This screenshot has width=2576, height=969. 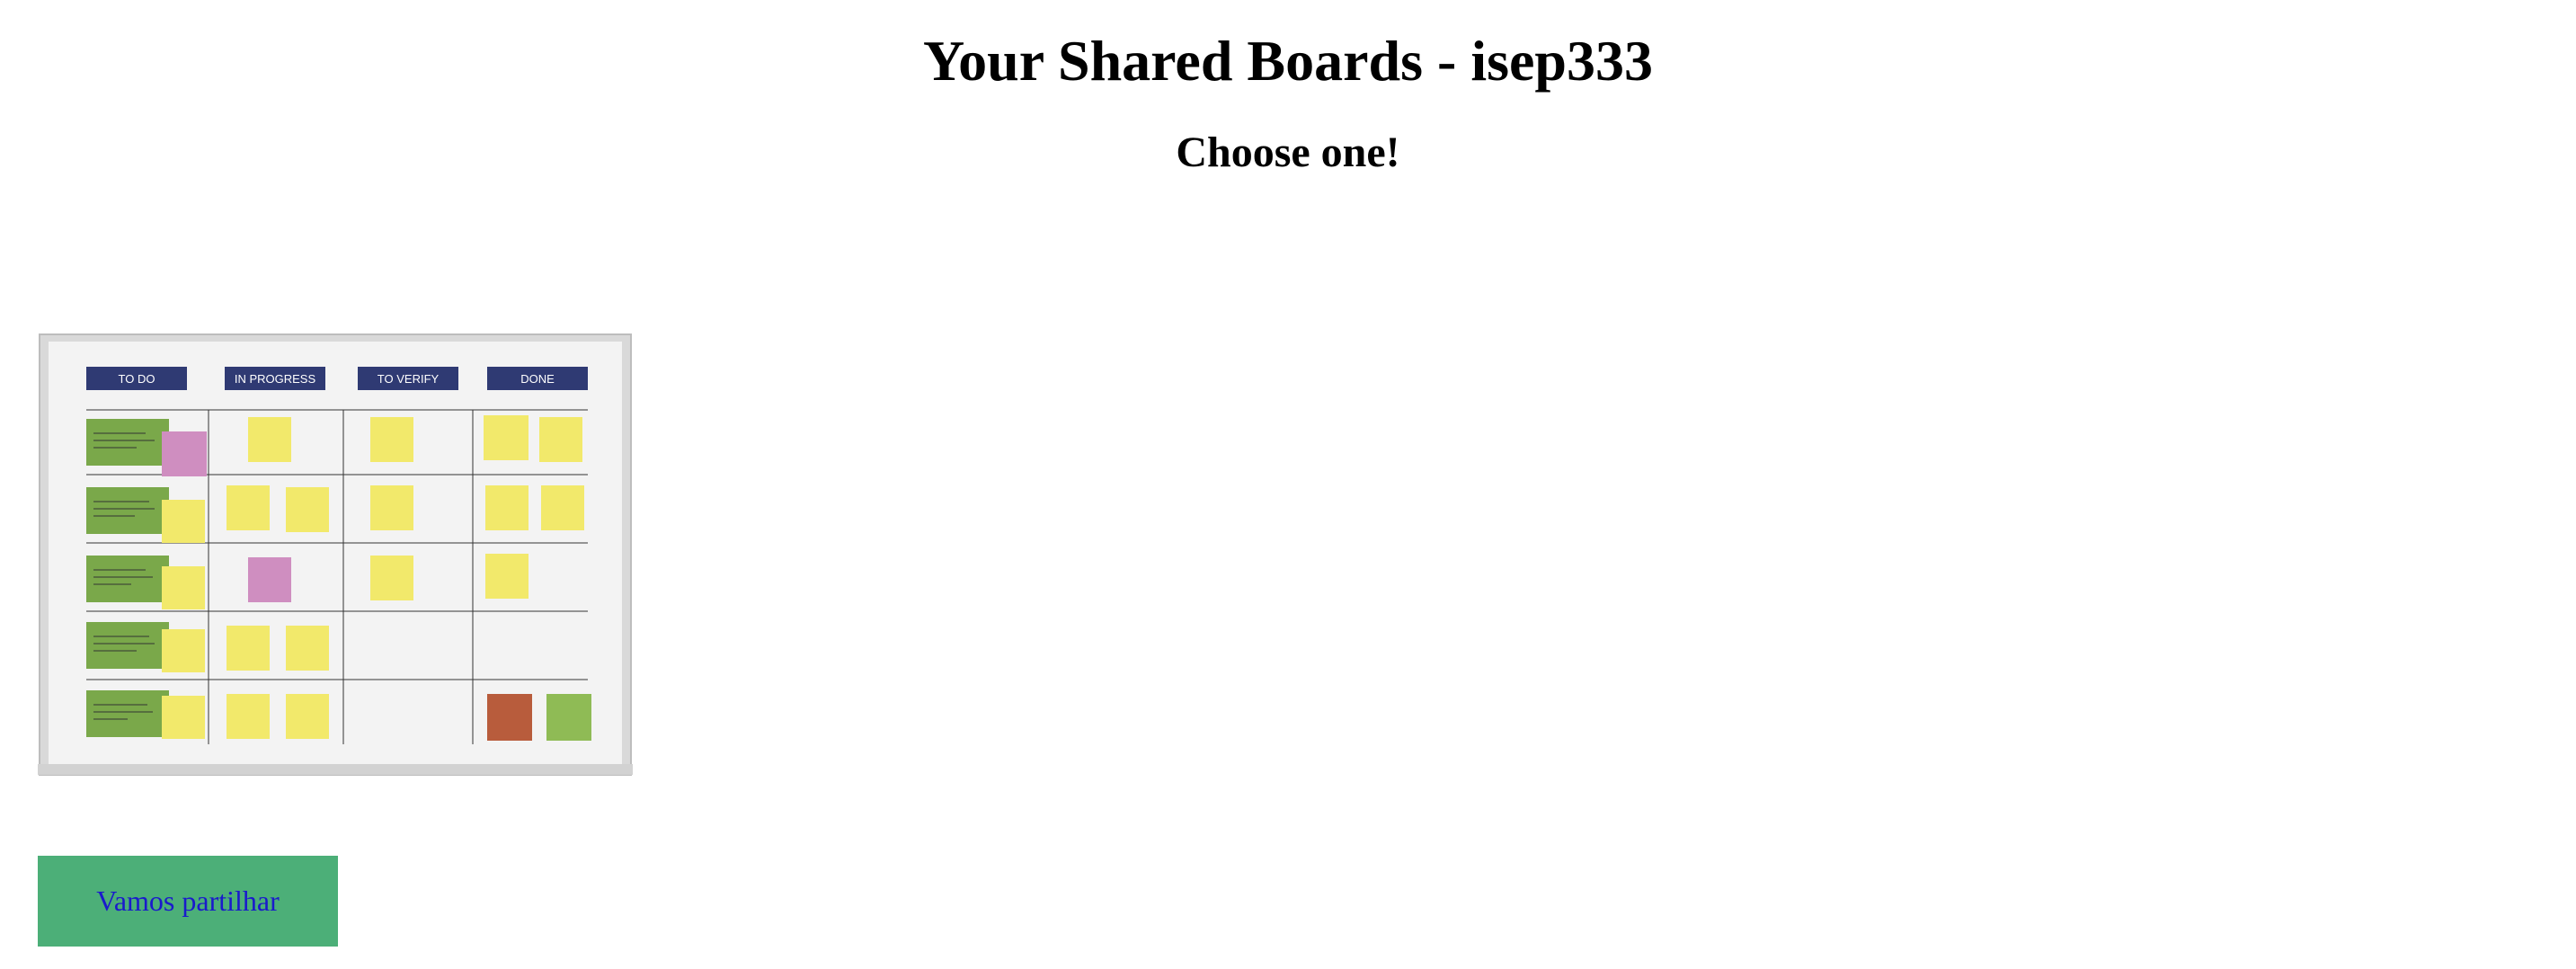 I want to click on column-header-label: TO VERIFY, so click(x=409, y=379).